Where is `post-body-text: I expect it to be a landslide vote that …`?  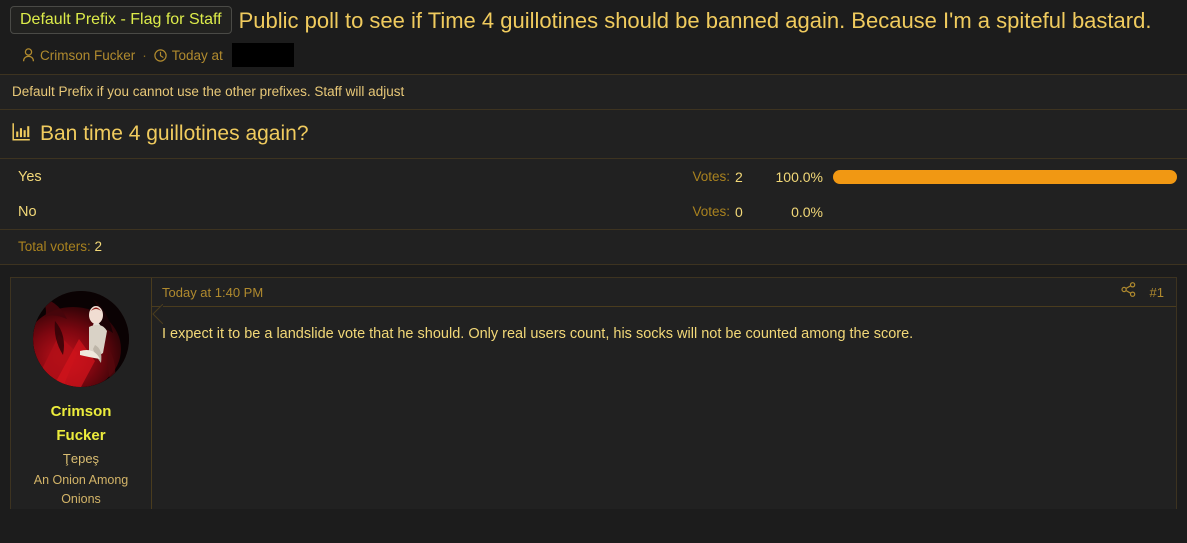 post-body-text: I expect it to be a landslide vote that … is located at coordinates (538, 334).